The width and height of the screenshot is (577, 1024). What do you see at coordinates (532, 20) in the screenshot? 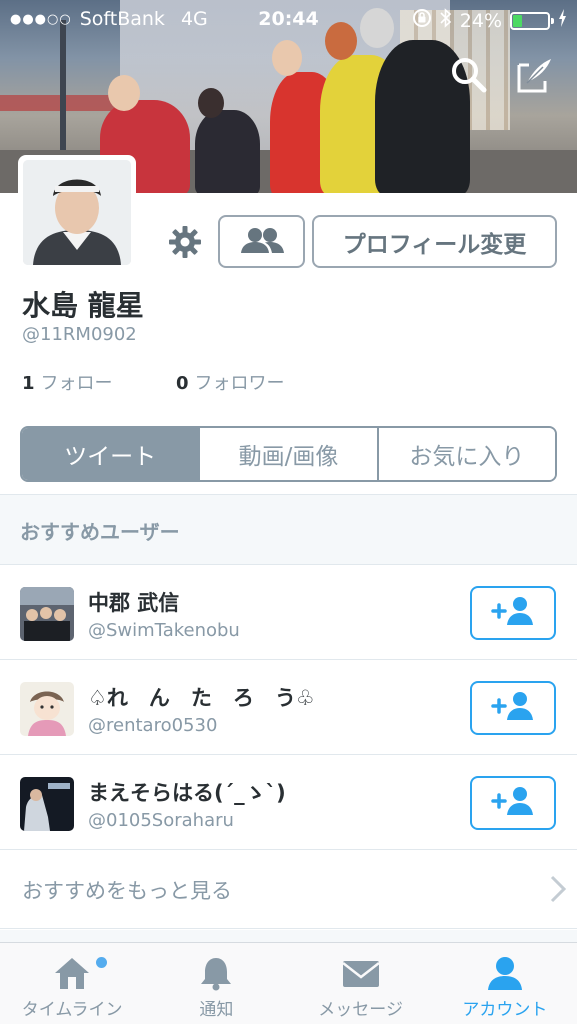
I see `battery-icon` at bounding box center [532, 20].